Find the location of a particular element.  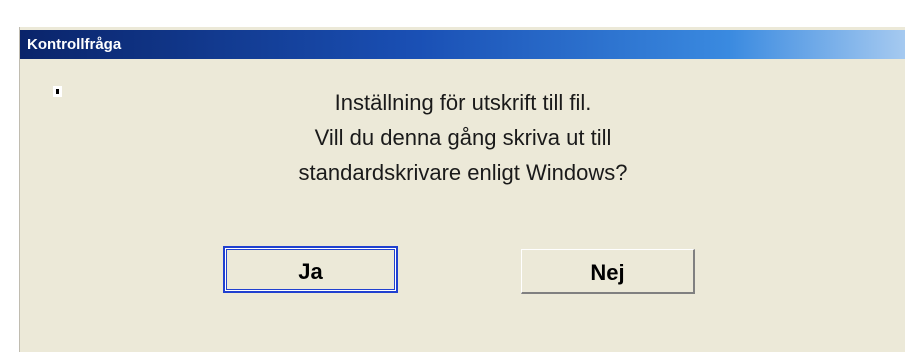

message-line: Vill du denna gång skriva ut till is located at coordinates (463, 137).